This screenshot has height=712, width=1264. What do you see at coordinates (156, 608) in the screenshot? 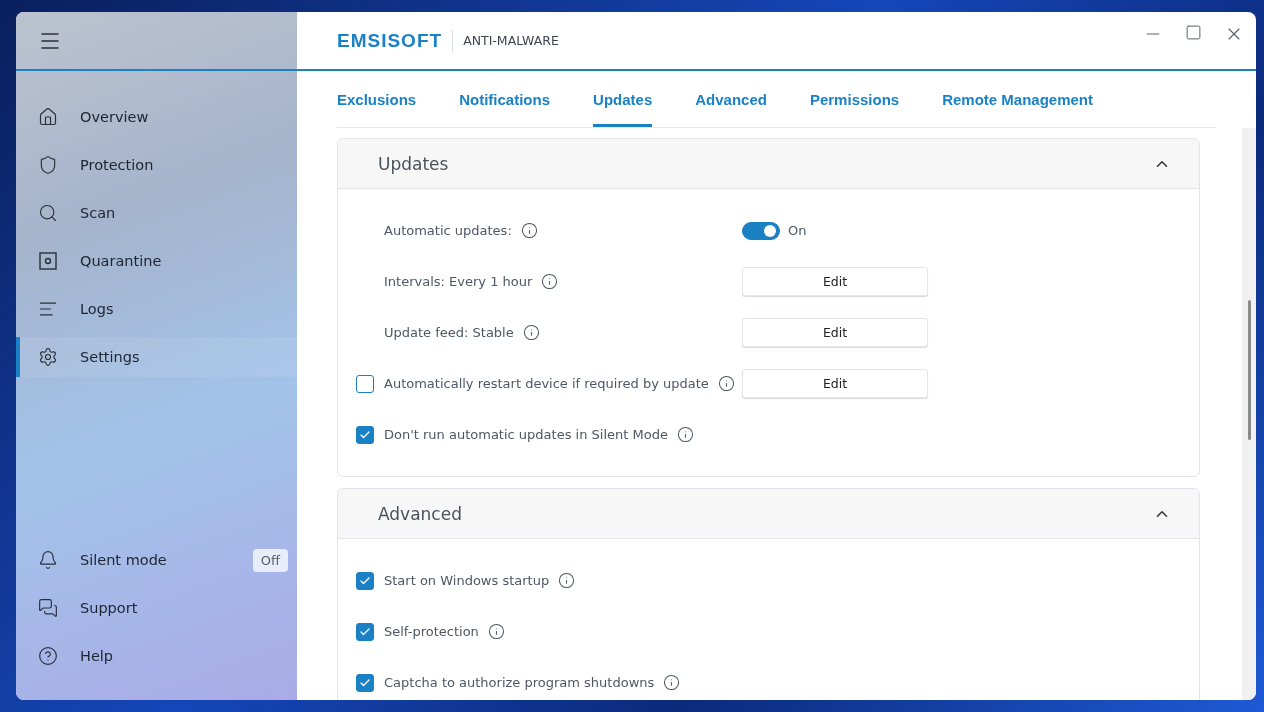
I see `nav-item: Support` at bounding box center [156, 608].